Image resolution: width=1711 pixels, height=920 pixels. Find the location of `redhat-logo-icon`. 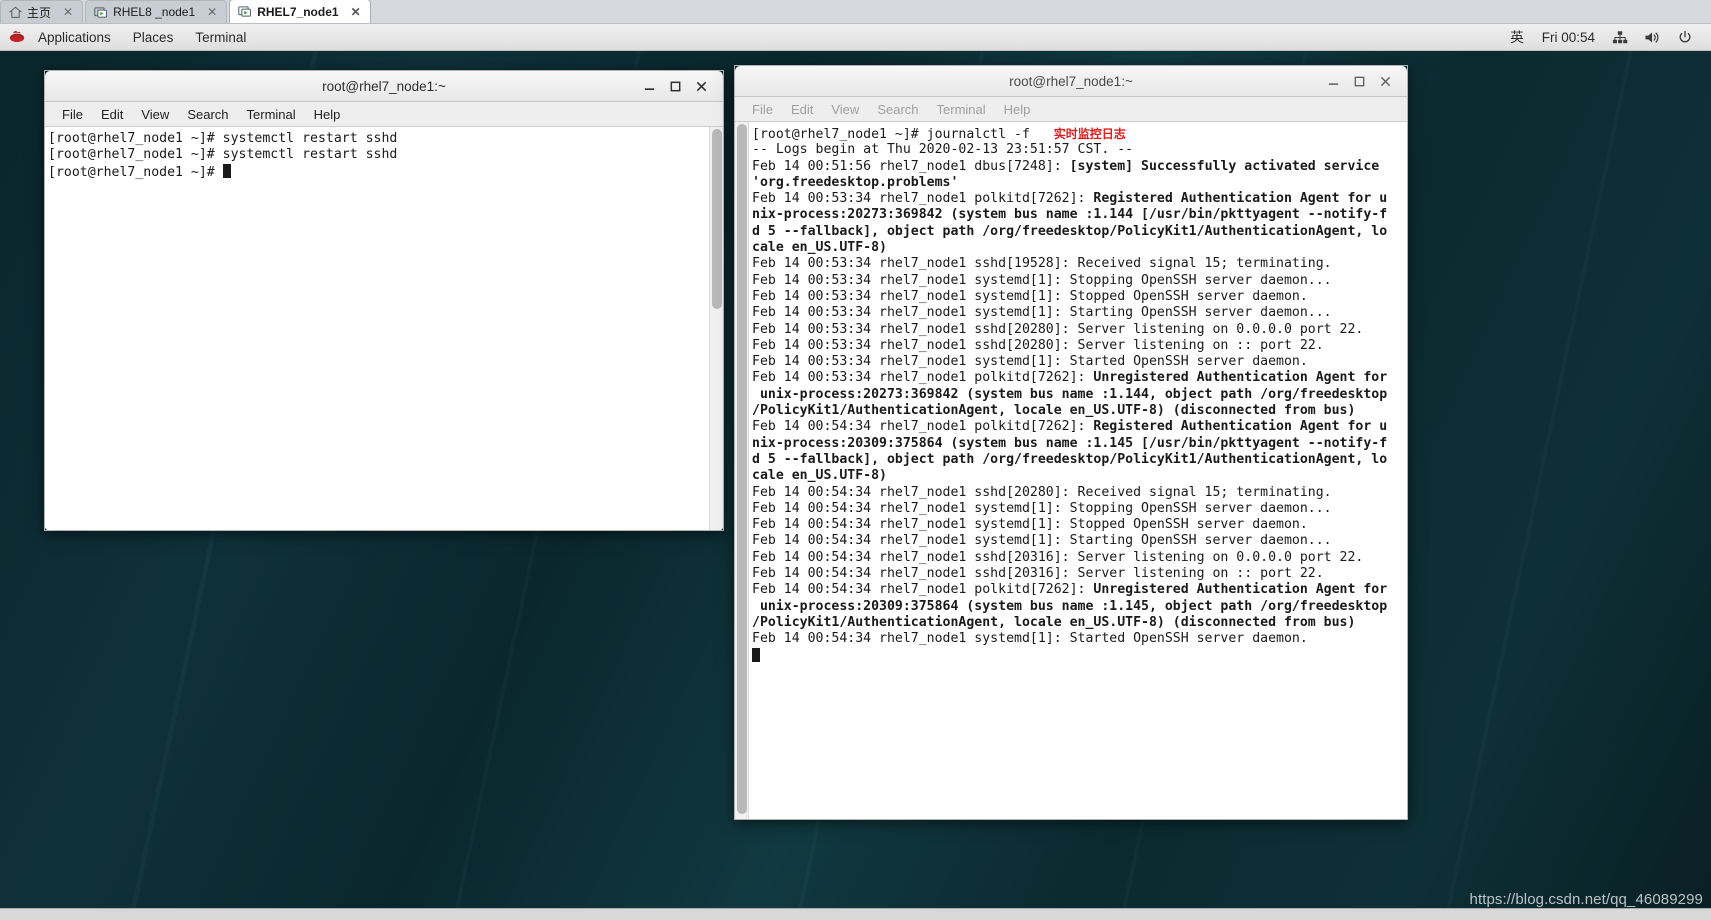

redhat-logo-icon is located at coordinates (17, 37).